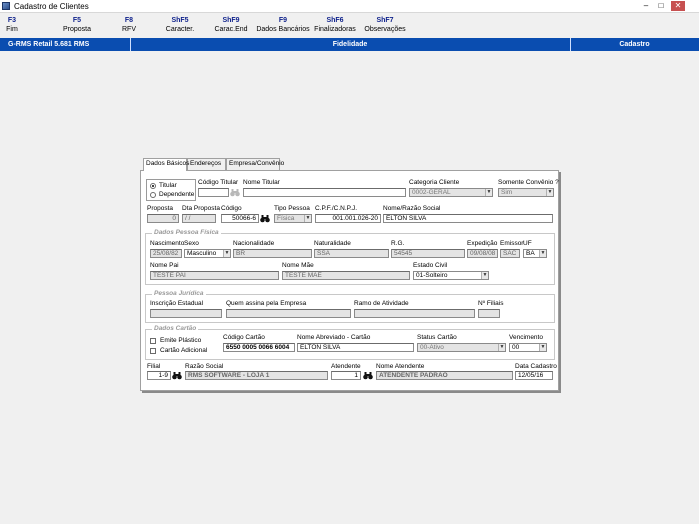 This screenshot has width=699, height=524. What do you see at coordinates (489, 313) in the screenshot?
I see `num-filiais-input` at bounding box center [489, 313].